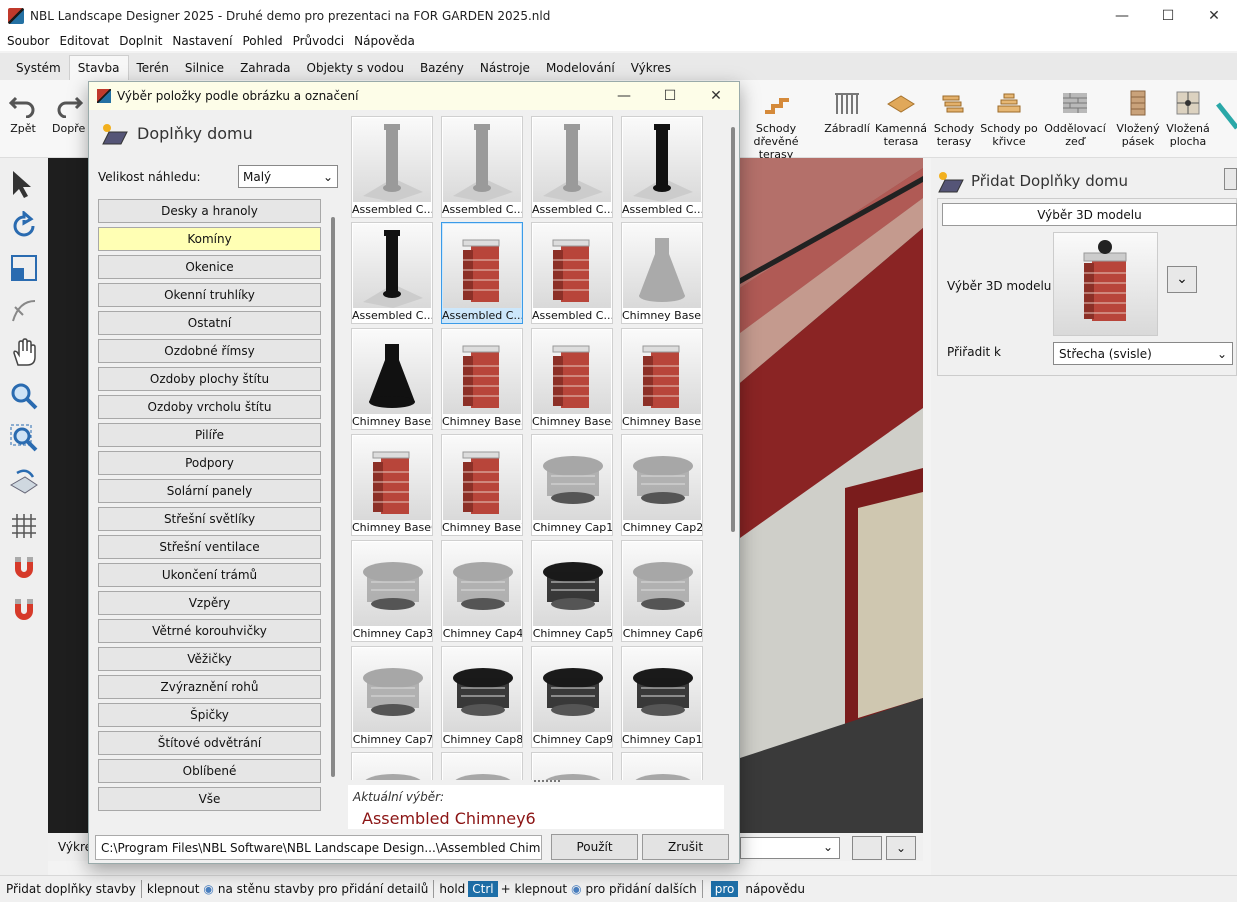 This screenshot has height=902, width=1237. Describe the element at coordinates (572, 697) in the screenshot. I see `item-thumbnail: Chimney Cap9` at that location.